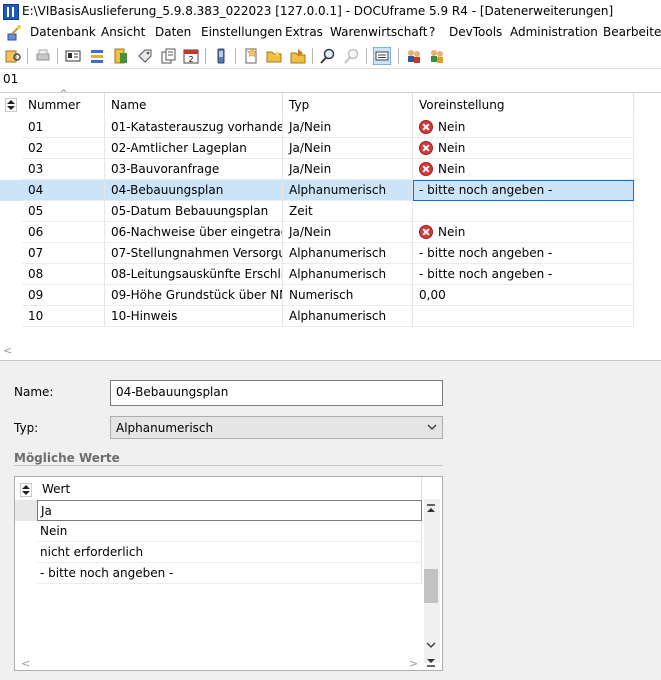 Image resolution: width=661 pixels, height=680 pixels. What do you see at coordinates (63, 316) in the screenshot?
I see `grid-cell-num: 10` at bounding box center [63, 316].